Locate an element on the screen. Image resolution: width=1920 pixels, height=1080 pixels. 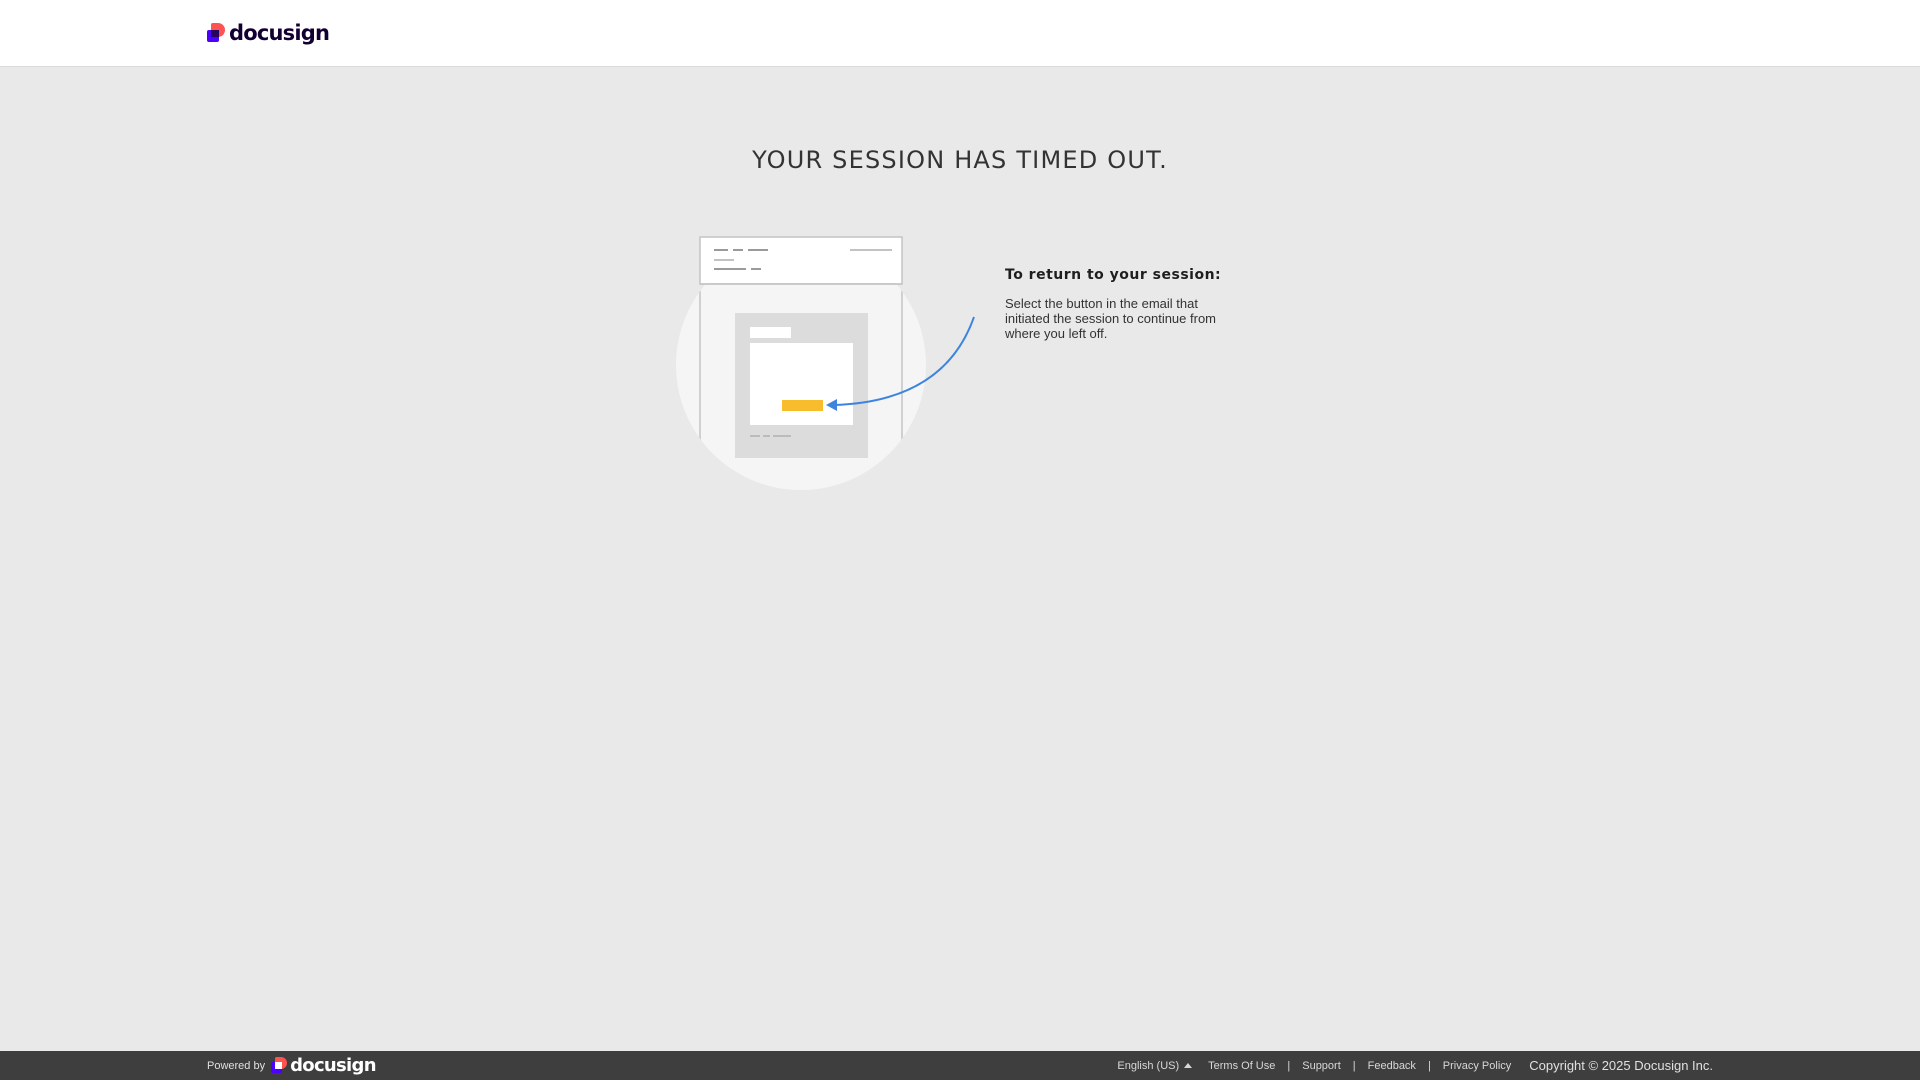
feedback-link: Feedback is located at coordinates (1392, 1066).